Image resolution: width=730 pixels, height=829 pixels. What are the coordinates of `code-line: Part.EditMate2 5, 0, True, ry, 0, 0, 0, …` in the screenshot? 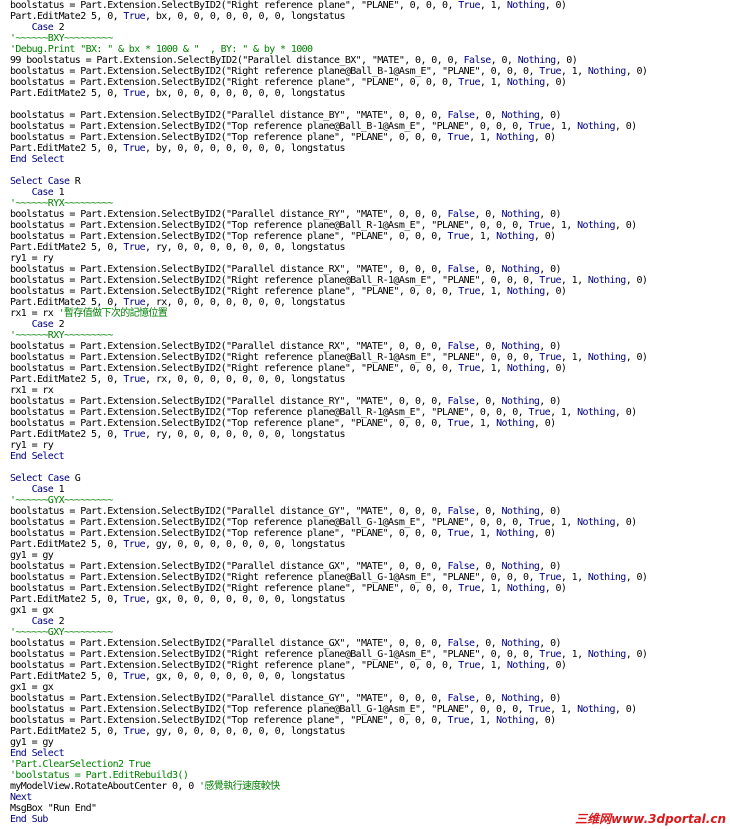 It's located at (328, 247).